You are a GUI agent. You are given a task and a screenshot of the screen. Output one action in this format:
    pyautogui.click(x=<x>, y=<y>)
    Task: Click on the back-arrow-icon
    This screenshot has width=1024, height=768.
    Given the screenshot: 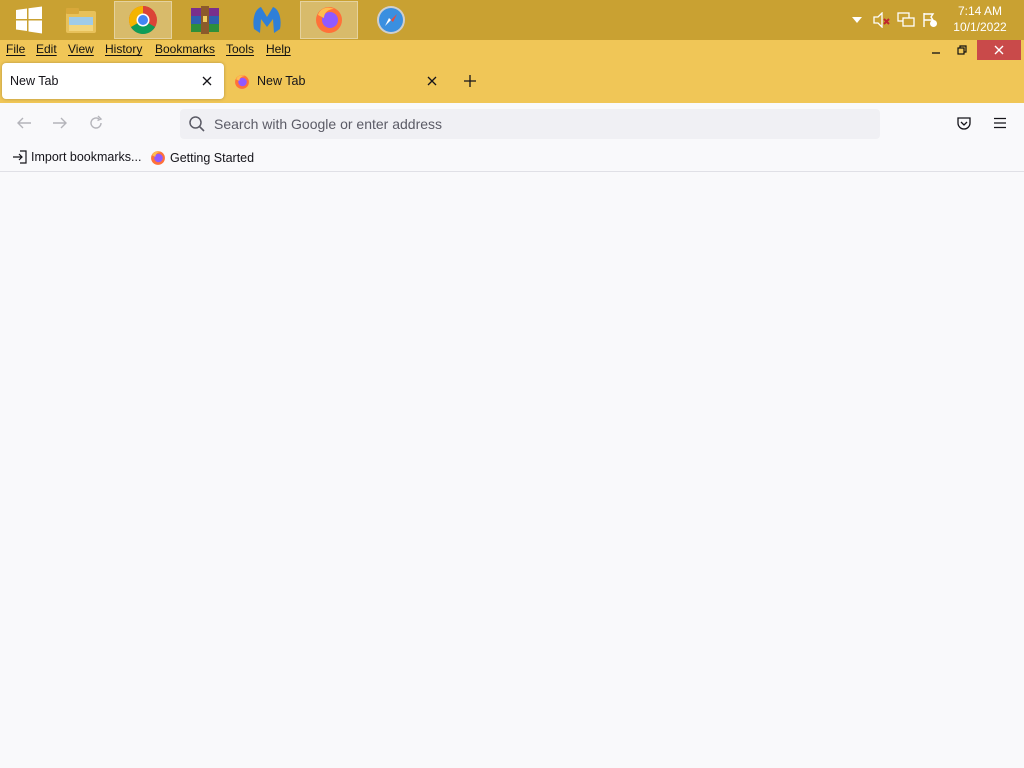 What is the action you would take?
    pyautogui.click(x=24, y=123)
    